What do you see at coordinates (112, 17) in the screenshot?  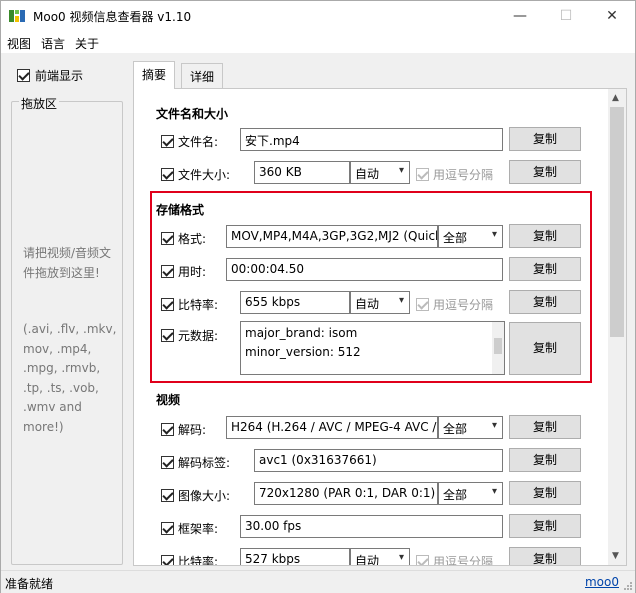 I see `window-title: Moo0 视频信息查看器 v1.10` at bounding box center [112, 17].